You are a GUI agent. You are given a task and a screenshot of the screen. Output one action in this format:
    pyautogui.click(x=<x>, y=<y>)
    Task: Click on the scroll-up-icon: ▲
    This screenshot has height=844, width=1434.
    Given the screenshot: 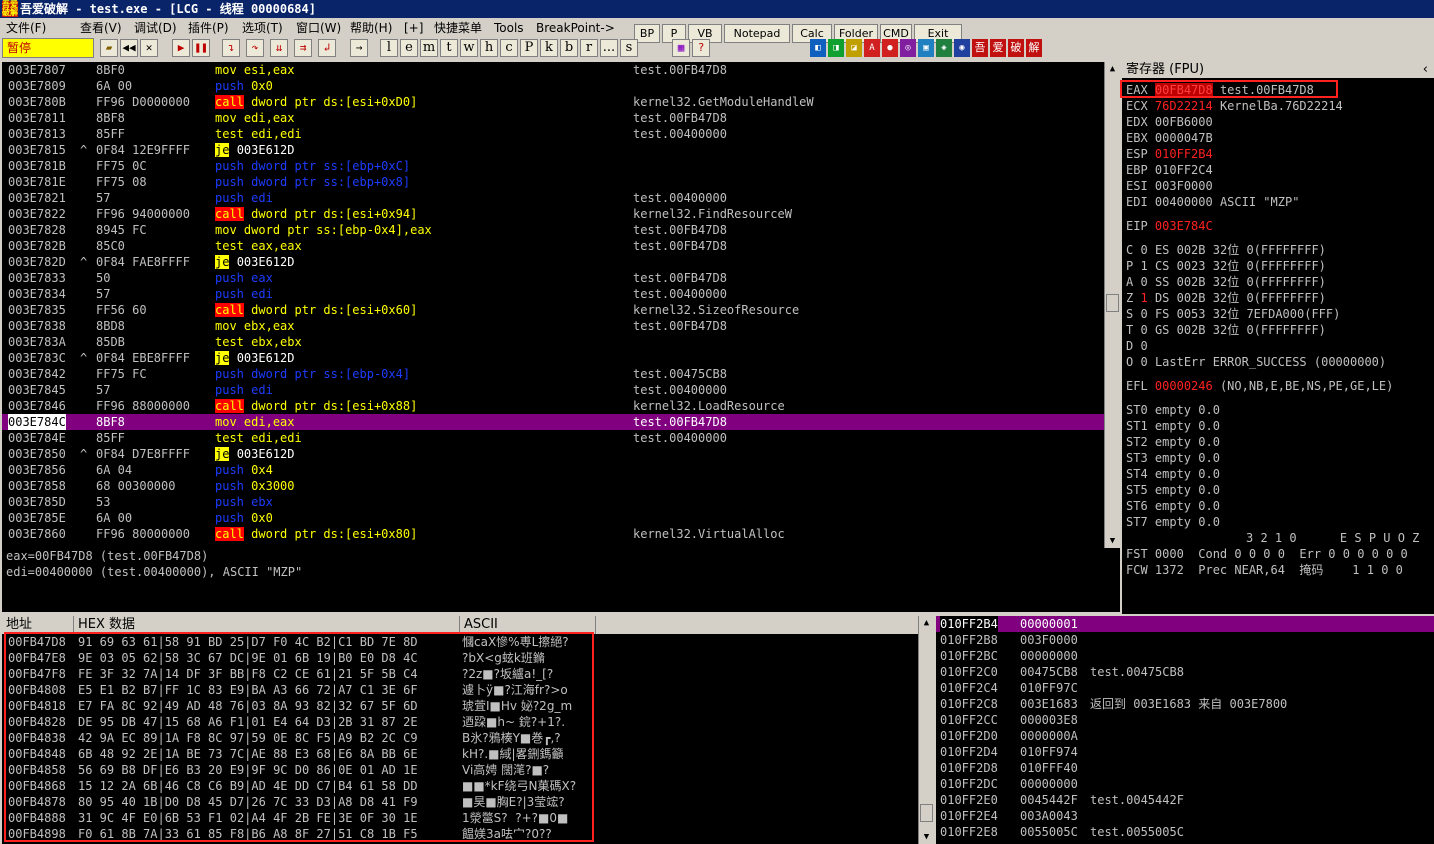 What is the action you would take?
    pyautogui.click(x=1112, y=69)
    